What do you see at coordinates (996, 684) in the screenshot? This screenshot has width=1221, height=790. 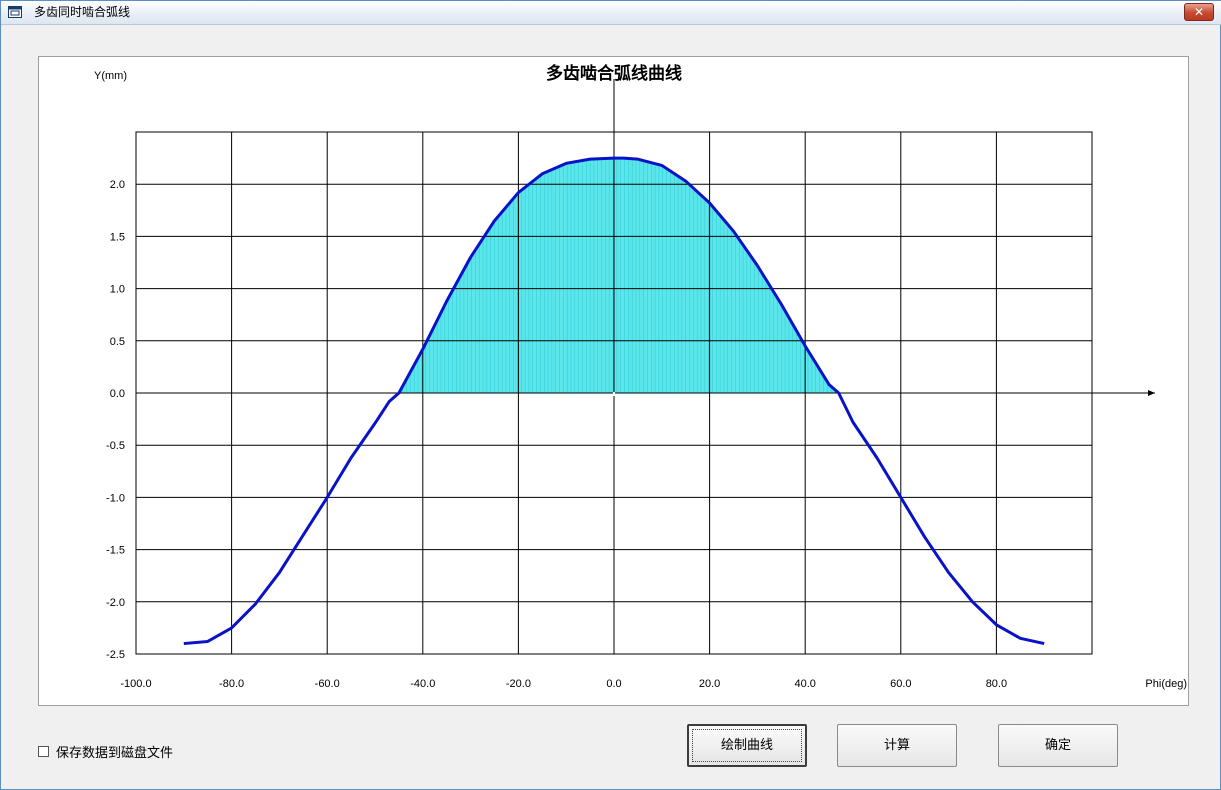 I see `x-tick-label: 80.0` at bounding box center [996, 684].